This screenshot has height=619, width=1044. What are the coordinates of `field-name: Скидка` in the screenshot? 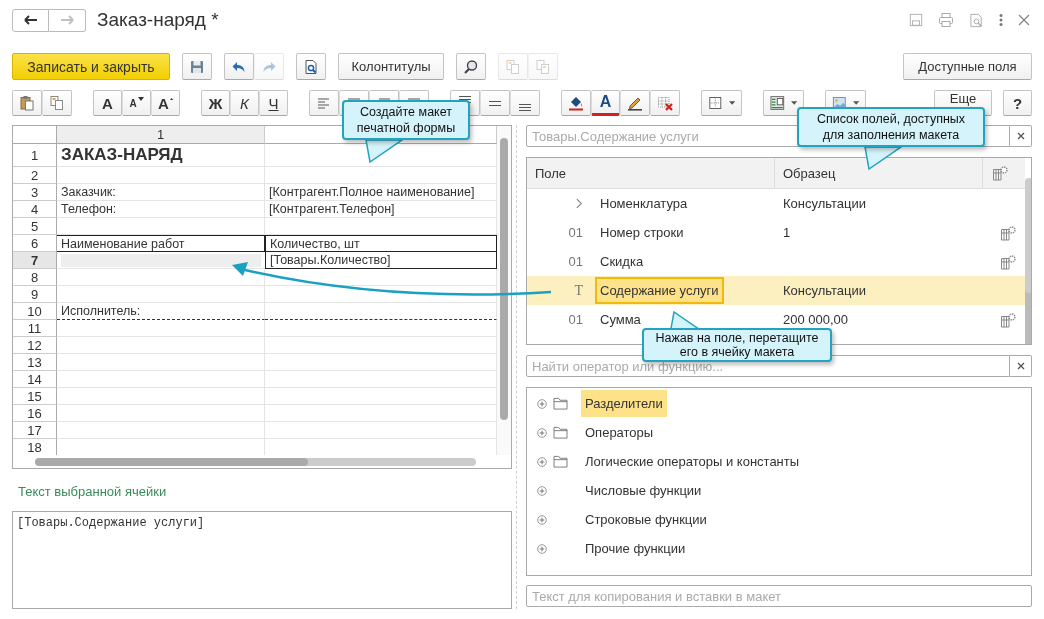 It's located at (622, 262).